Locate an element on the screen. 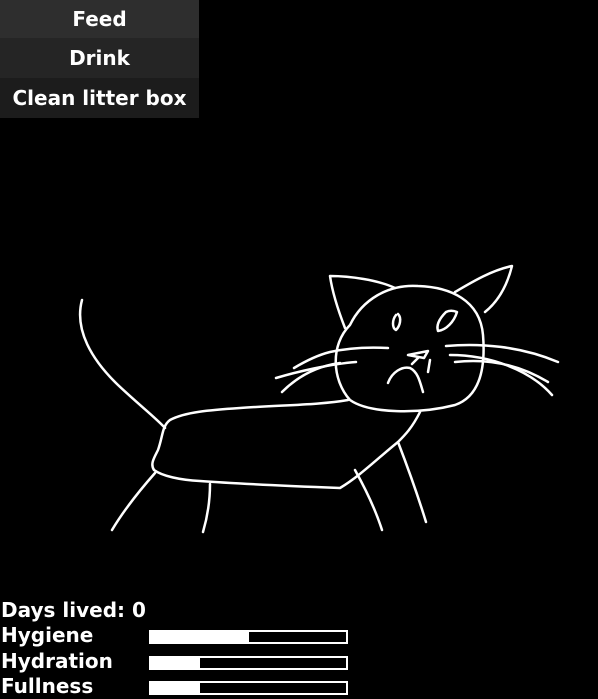 The image size is (598, 699). fullness-row: Fullness is located at coordinates (180, 686).